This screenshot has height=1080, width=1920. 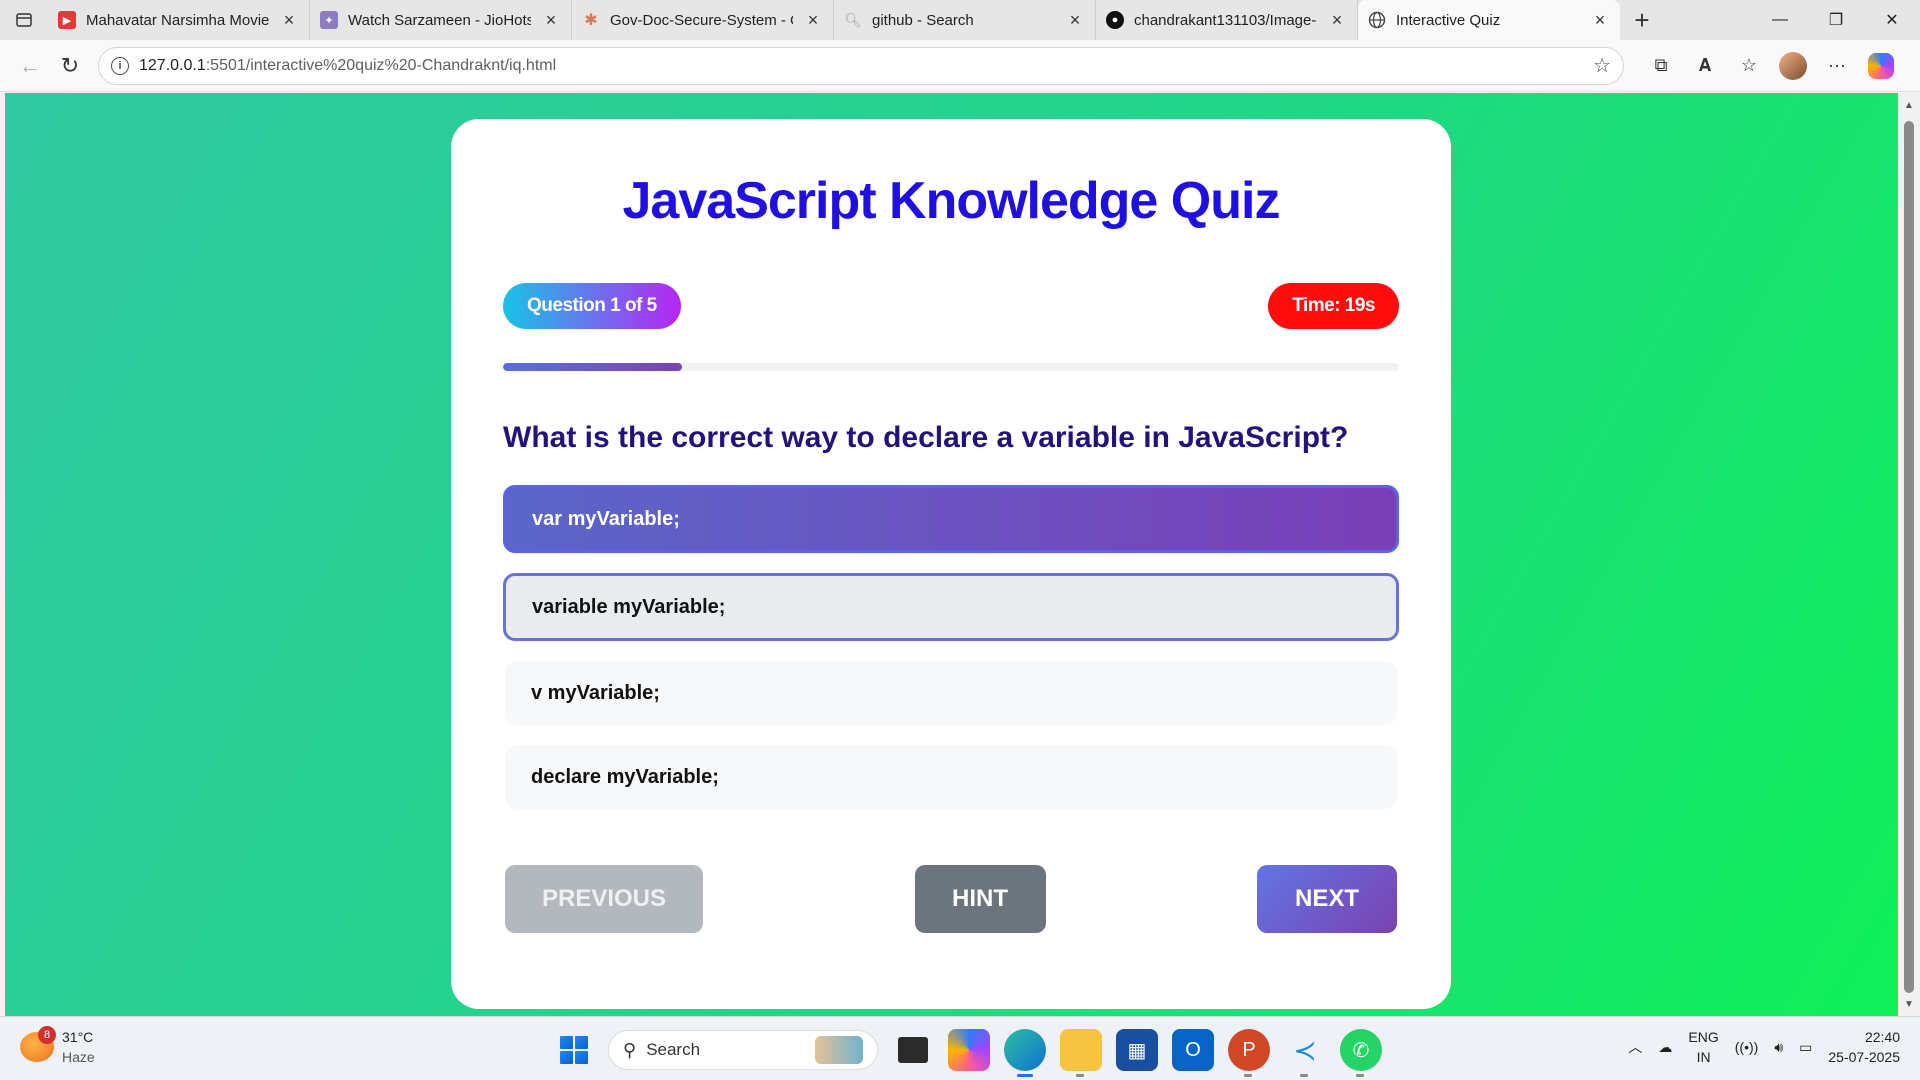 I want to click on file-explorer-icon, so click(x=1081, y=1053).